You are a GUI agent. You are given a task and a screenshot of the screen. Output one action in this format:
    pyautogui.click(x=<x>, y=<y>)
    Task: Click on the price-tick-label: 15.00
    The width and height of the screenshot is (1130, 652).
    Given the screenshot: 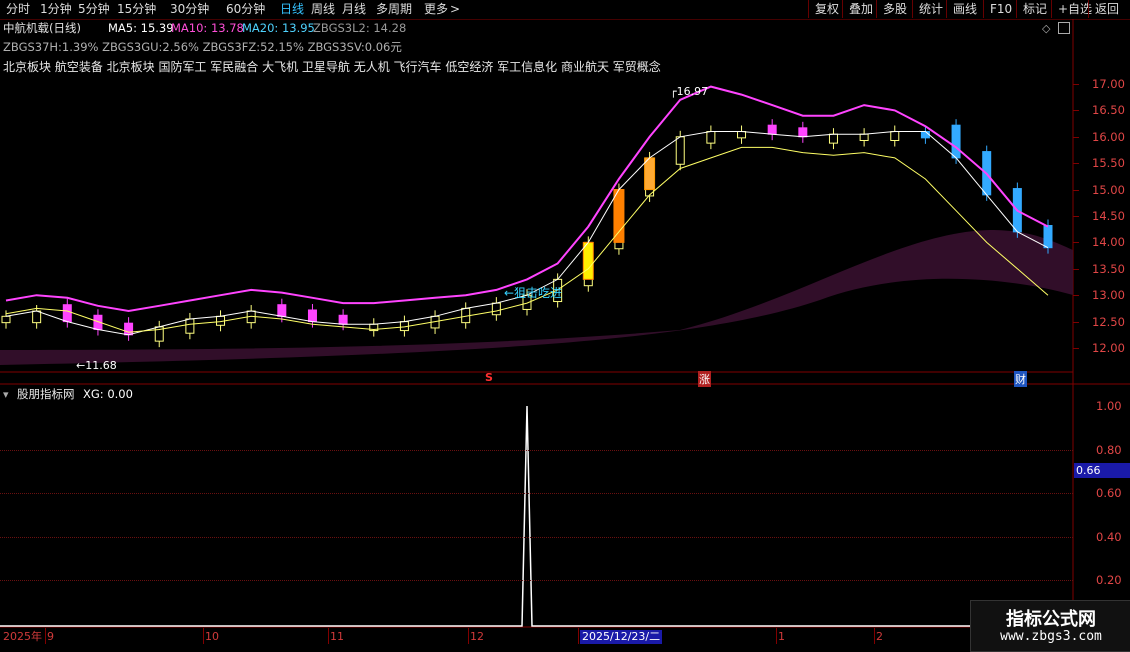 What is the action you would take?
    pyautogui.click(x=1108, y=189)
    